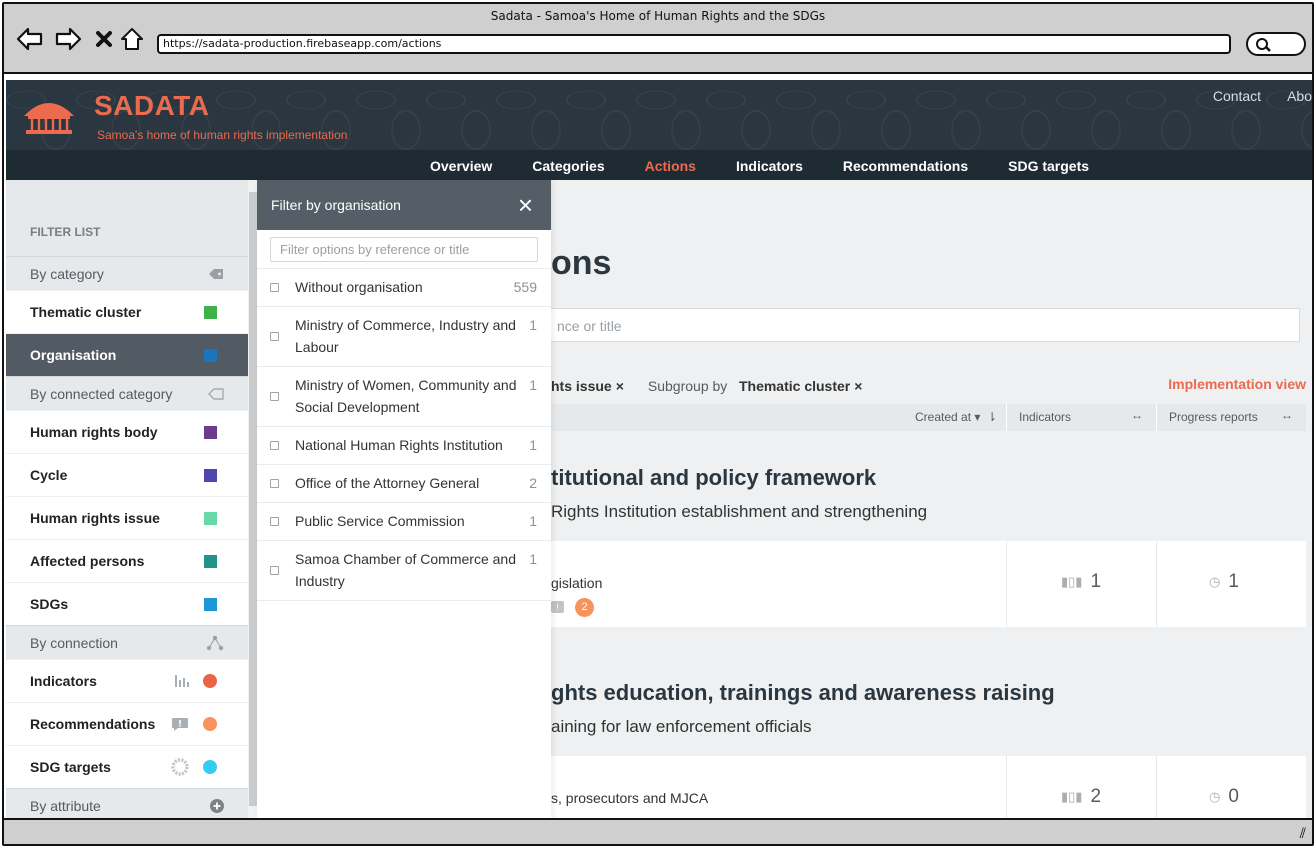 The width and height of the screenshot is (1316, 848). I want to click on remove-chip-icon: ×, so click(620, 386).